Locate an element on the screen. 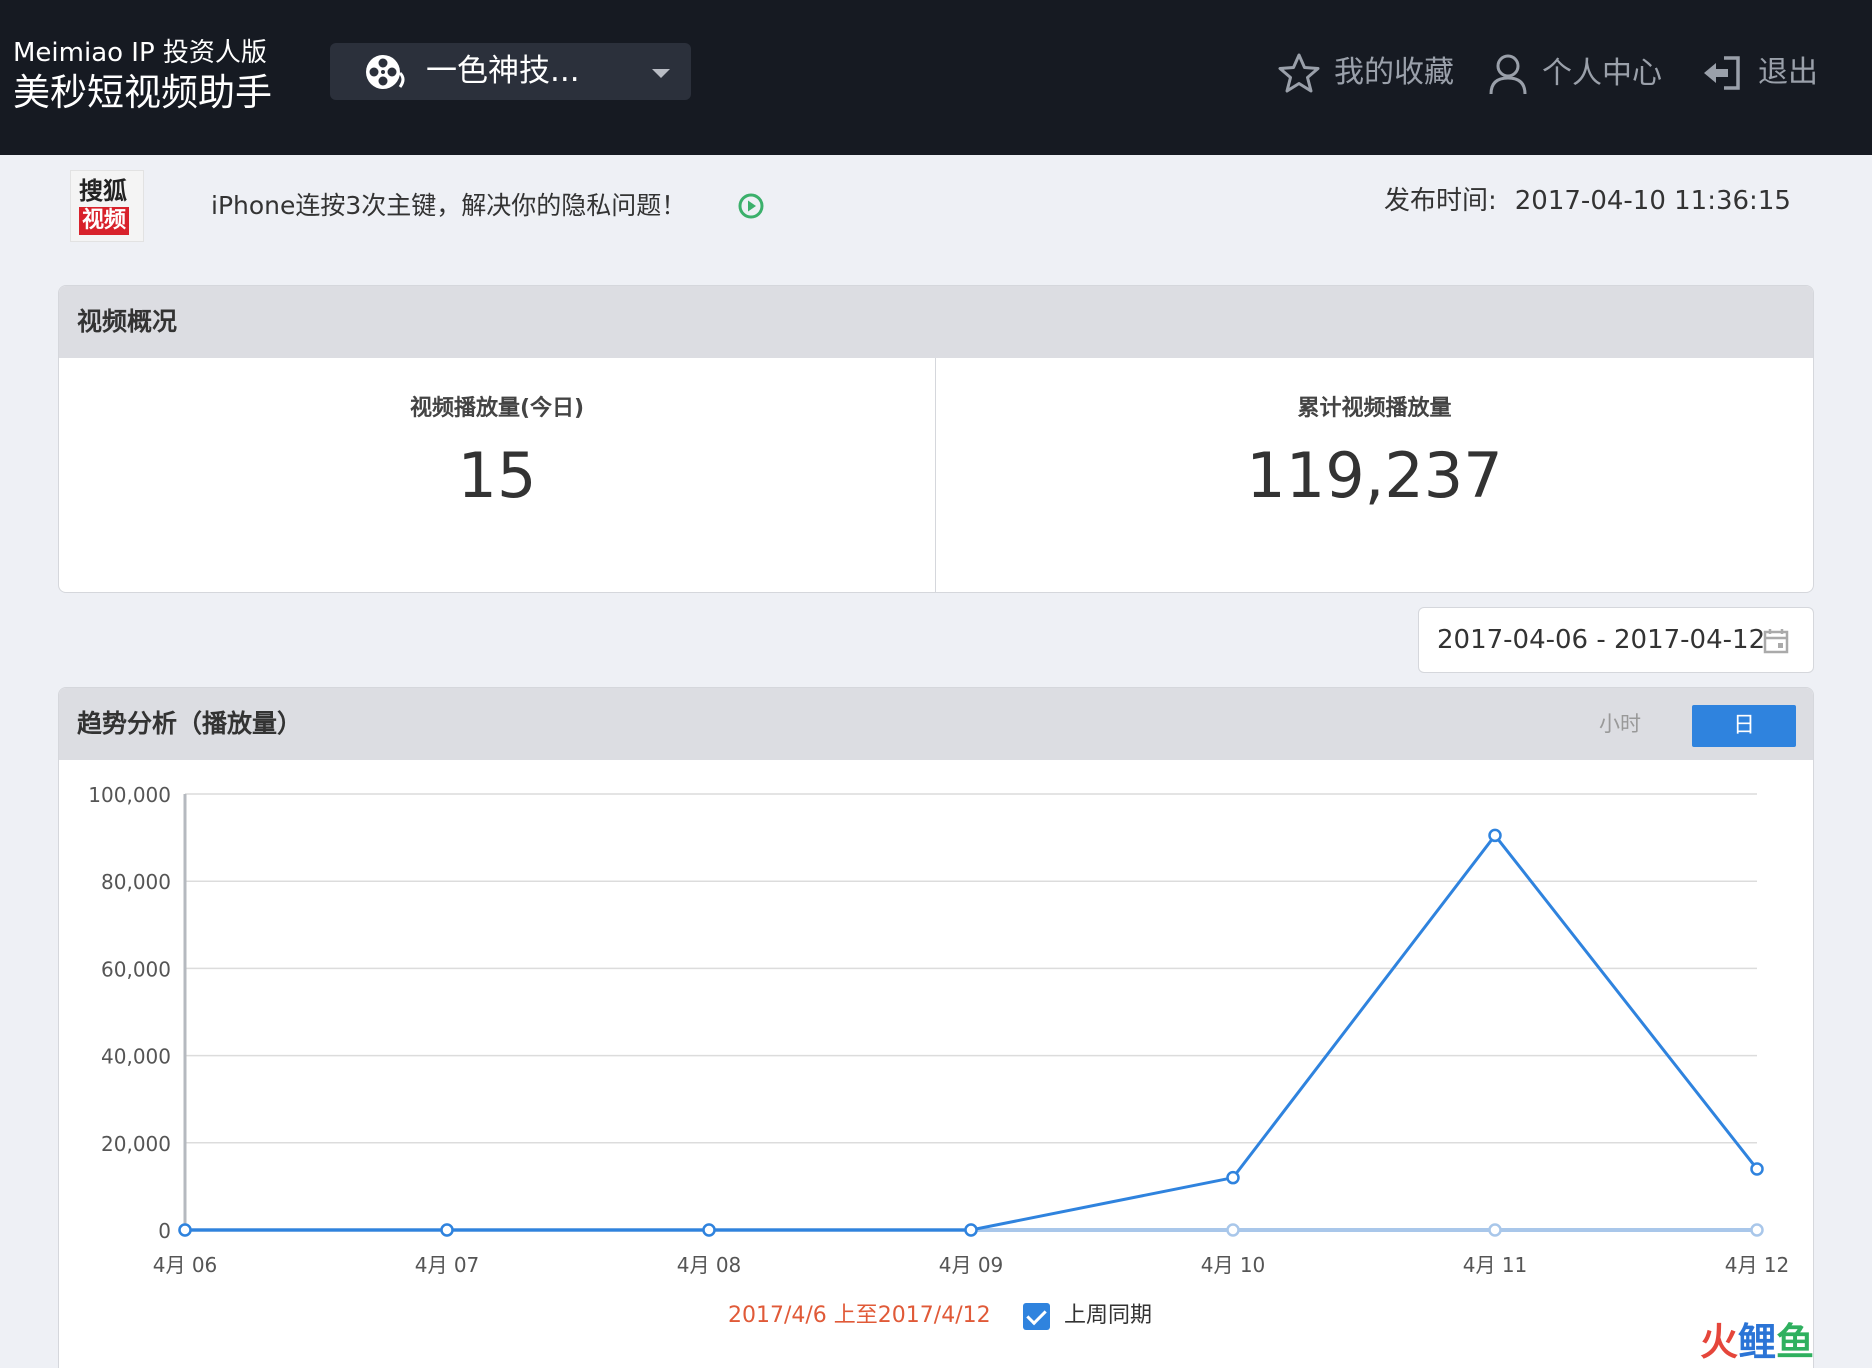  legend-previous-period: 上周同期 is located at coordinates (1087, 1316).